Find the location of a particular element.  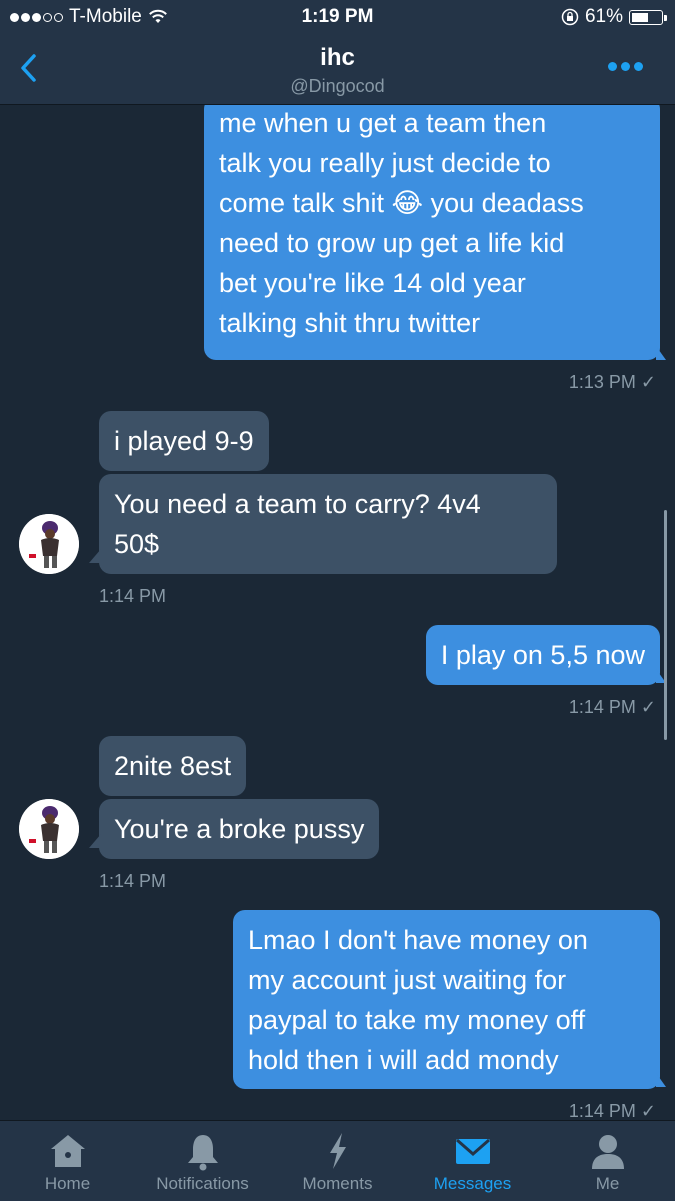

conversation-name: ihc is located at coordinates (337, 58).